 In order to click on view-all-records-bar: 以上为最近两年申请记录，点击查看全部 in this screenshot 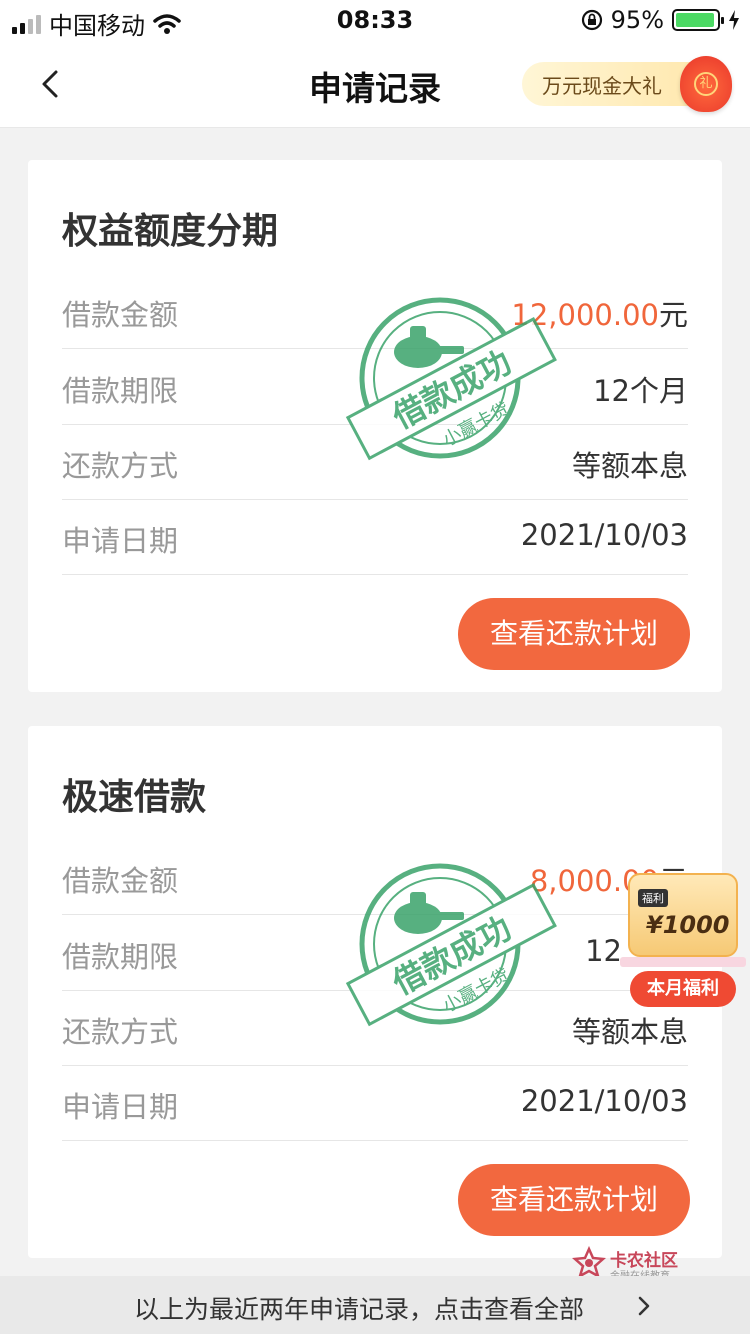, I will do `click(375, 1305)`.